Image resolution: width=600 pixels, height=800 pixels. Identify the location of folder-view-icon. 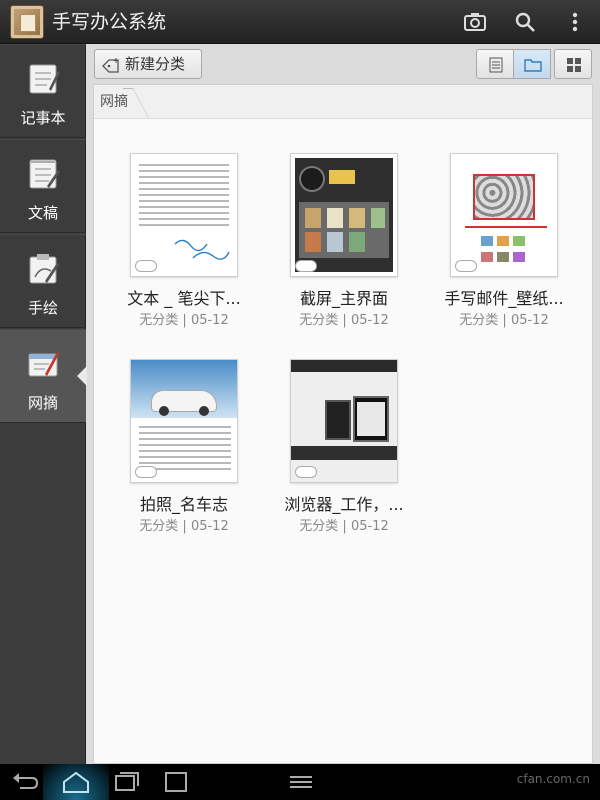
(533, 65).